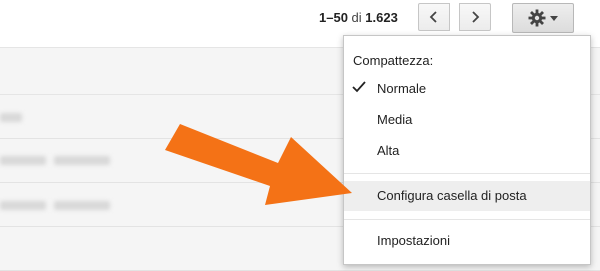  I want to click on settings-button, so click(543, 18).